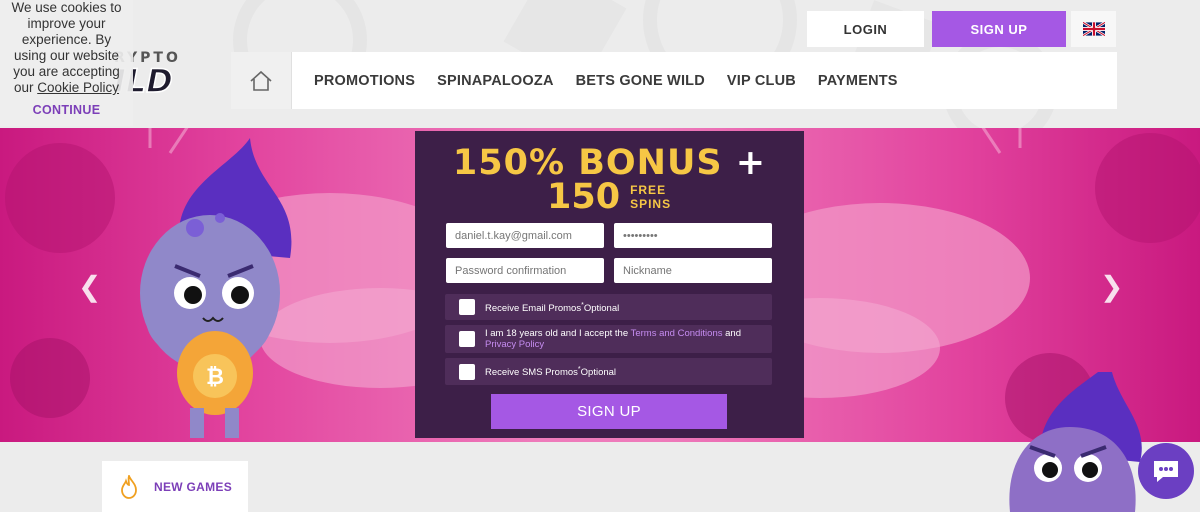 The height and width of the screenshot is (512, 1200). What do you see at coordinates (651, 204) in the screenshot?
I see `spins-label: SPINS` at bounding box center [651, 204].